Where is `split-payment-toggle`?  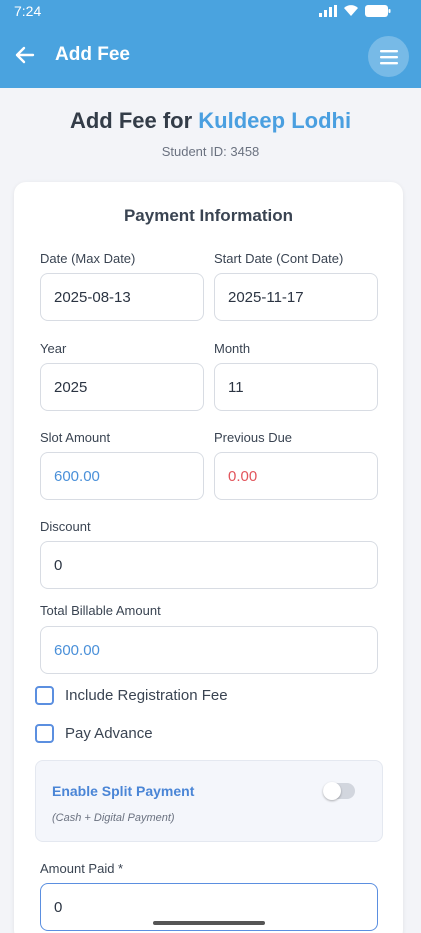 split-payment-toggle is located at coordinates (339, 791).